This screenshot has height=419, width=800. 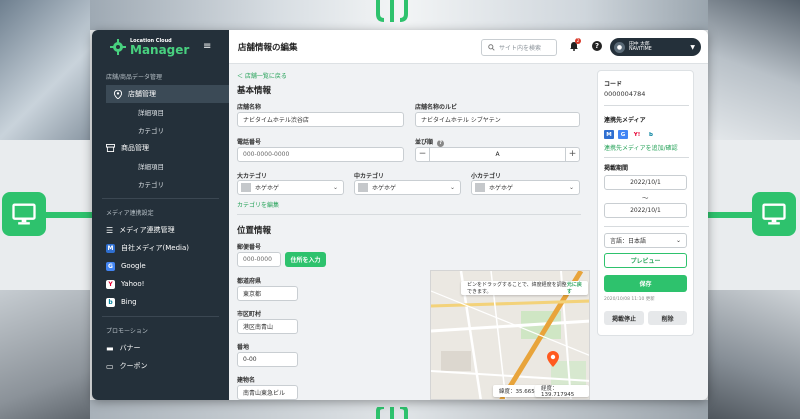 I want to click on sidebar-item-google: G Google, so click(x=160, y=266).